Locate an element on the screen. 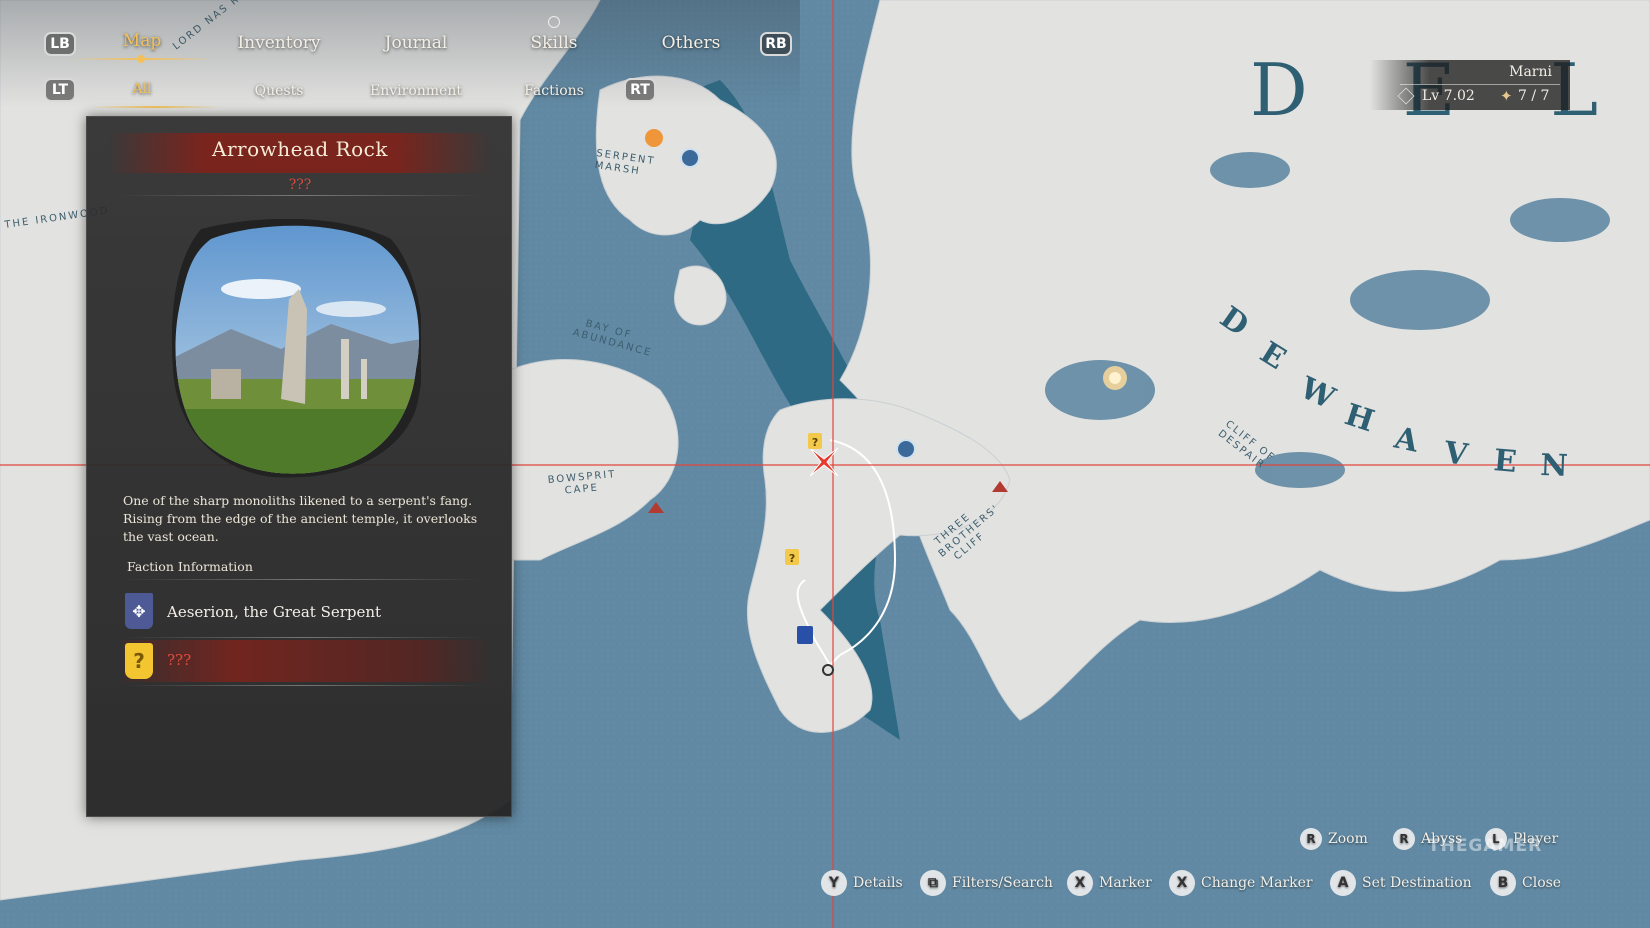 The height and width of the screenshot is (928, 1650). faction-marker-icon is located at coordinates (805, 635).